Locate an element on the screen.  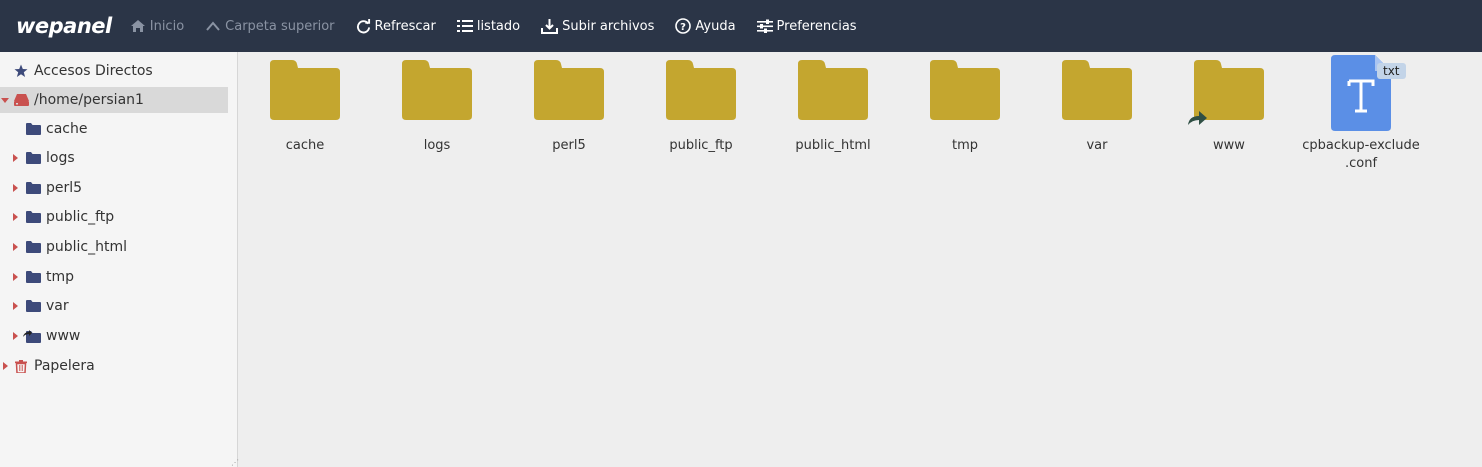
sliders-icon is located at coordinates (764, 26).